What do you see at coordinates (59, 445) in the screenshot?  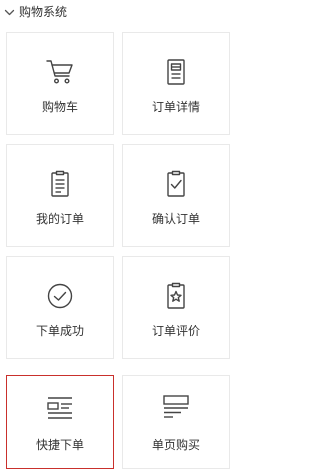 I see `tile-label: 快捷下单` at bounding box center [59, 445].